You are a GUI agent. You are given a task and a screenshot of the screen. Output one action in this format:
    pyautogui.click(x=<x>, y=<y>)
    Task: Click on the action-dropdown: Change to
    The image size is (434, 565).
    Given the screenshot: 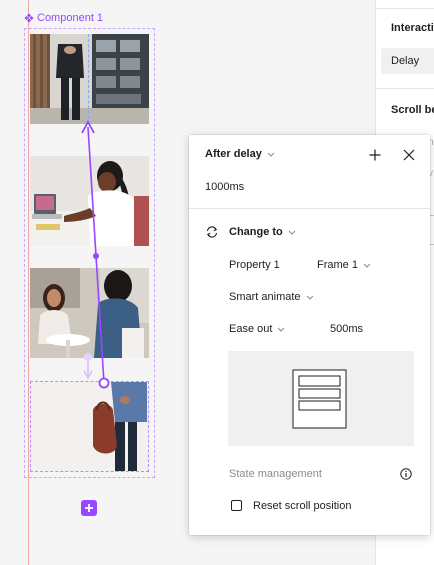 What is the action you would take?
    pyautogui.click(x=262, y=232)
    